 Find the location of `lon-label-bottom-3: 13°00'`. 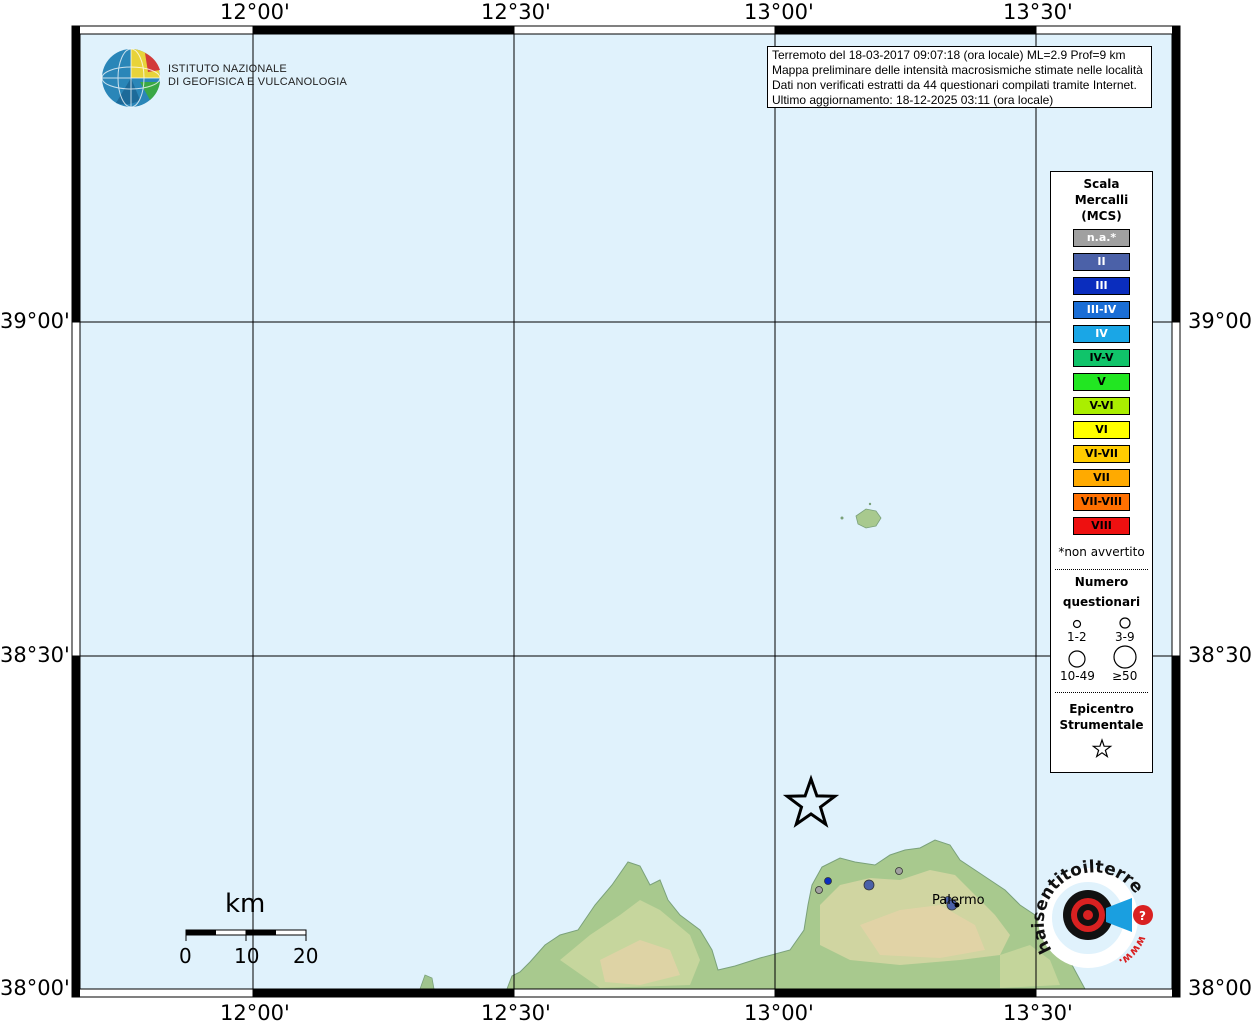

lon-label-bottom-3: 13°00' is located at coordinates (779, 1013).